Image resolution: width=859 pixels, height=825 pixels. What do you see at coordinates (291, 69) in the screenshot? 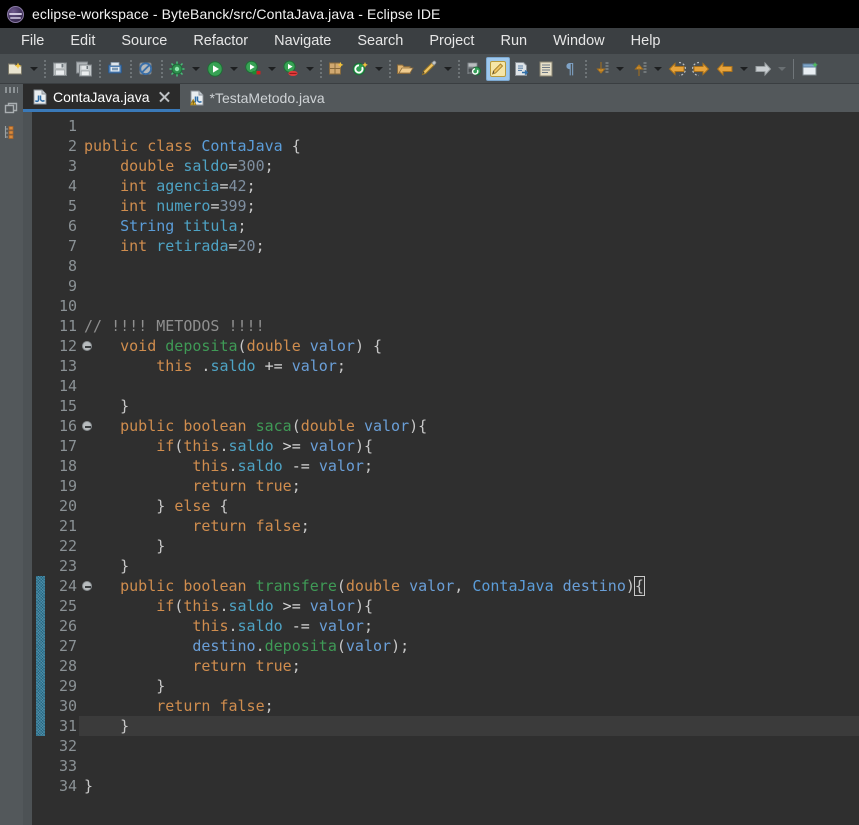
I see `run-external-icon` at bounding box center [291, 69].